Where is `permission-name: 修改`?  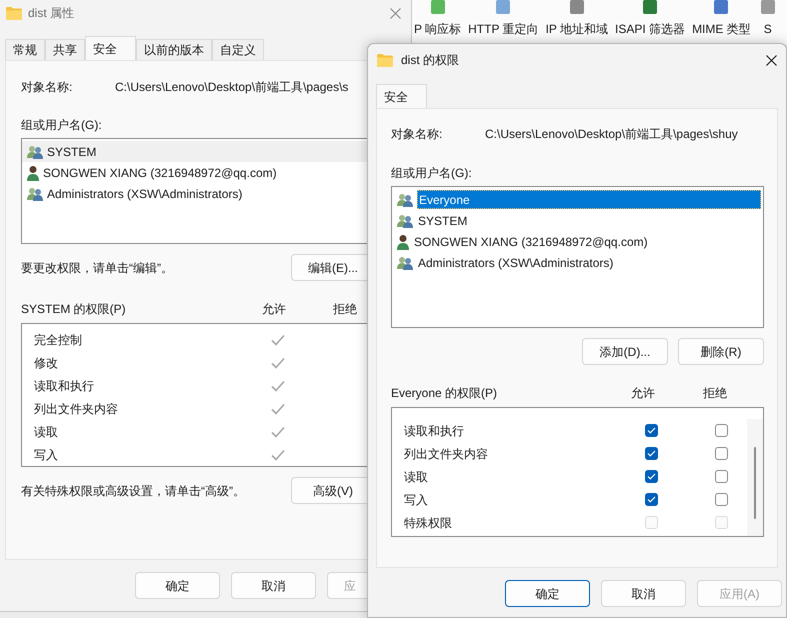
permission-name: 修改 is located at coordinates (46, 363).